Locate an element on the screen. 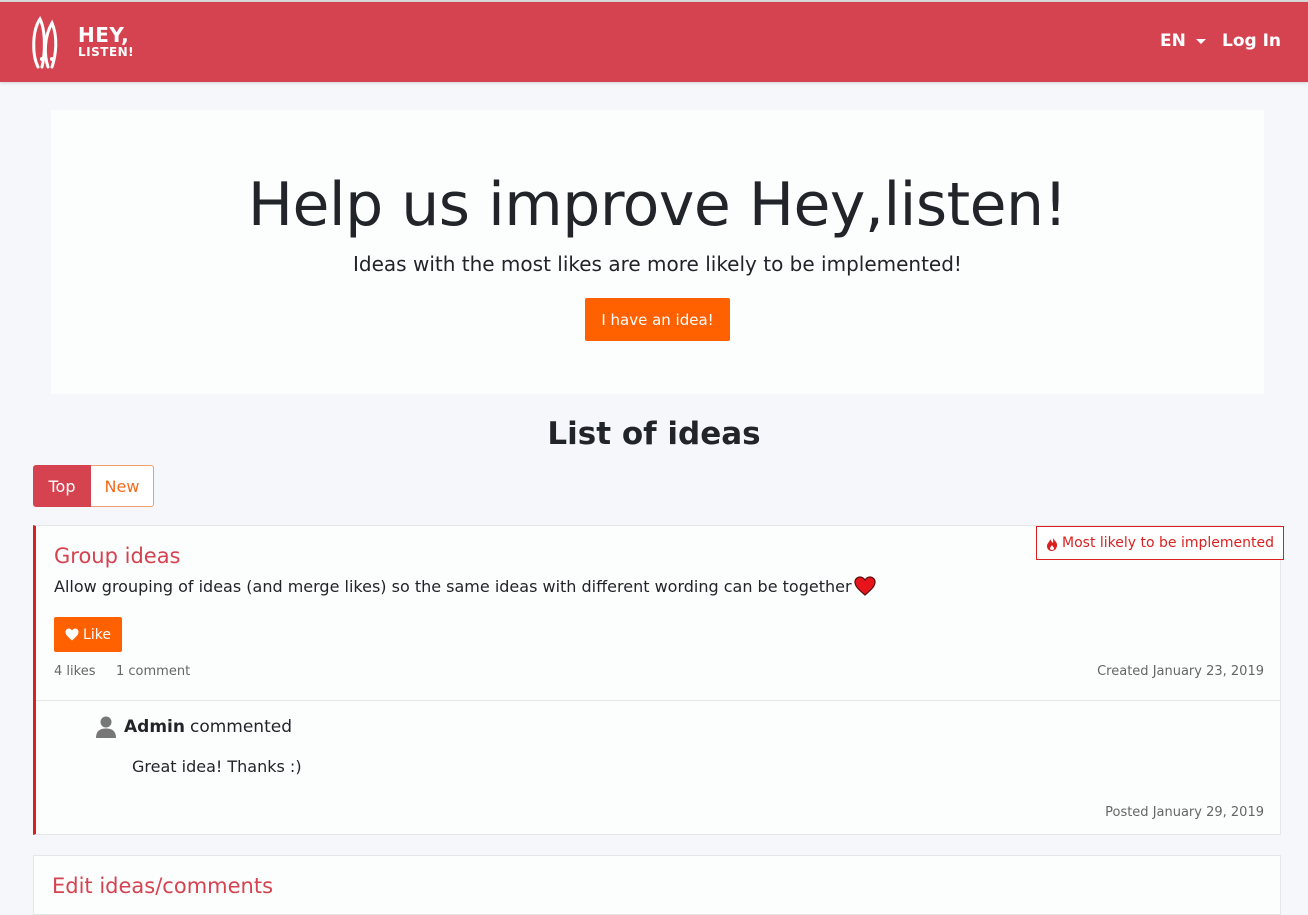 Image resolution: width=1308 pixels, height=915 pixels. new-idea-button: I have an idea! is located at coordinates (657, 319).